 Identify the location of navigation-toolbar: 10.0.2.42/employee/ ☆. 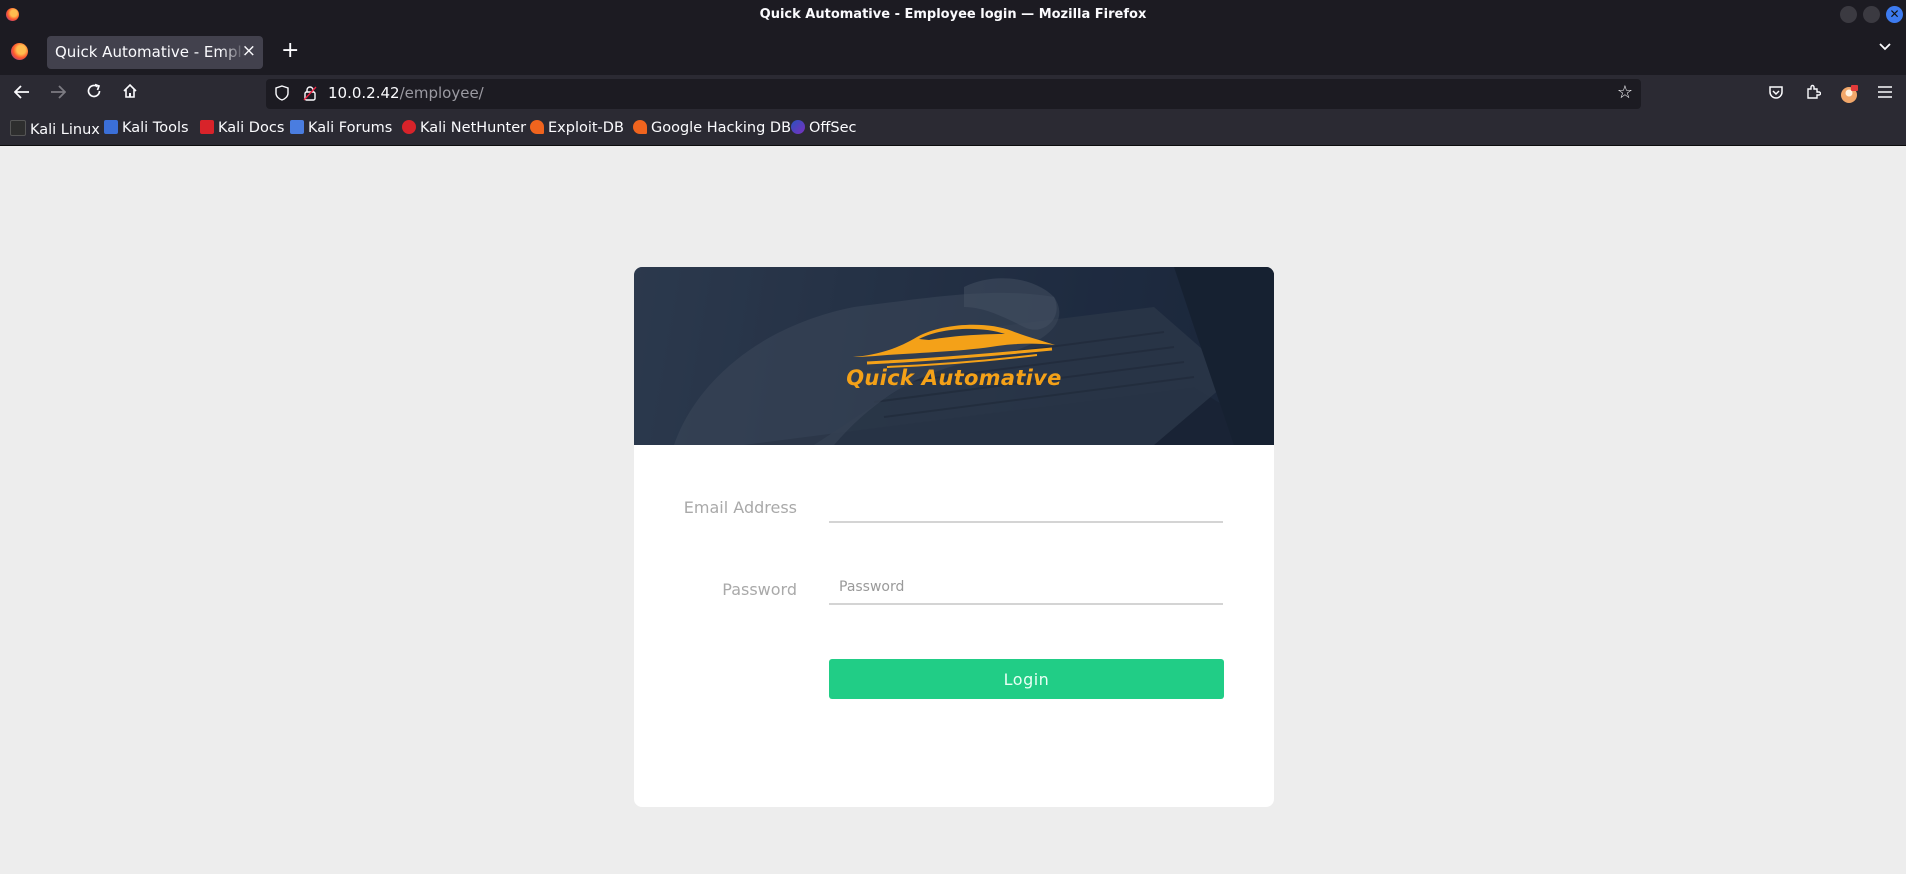
(953, 94).